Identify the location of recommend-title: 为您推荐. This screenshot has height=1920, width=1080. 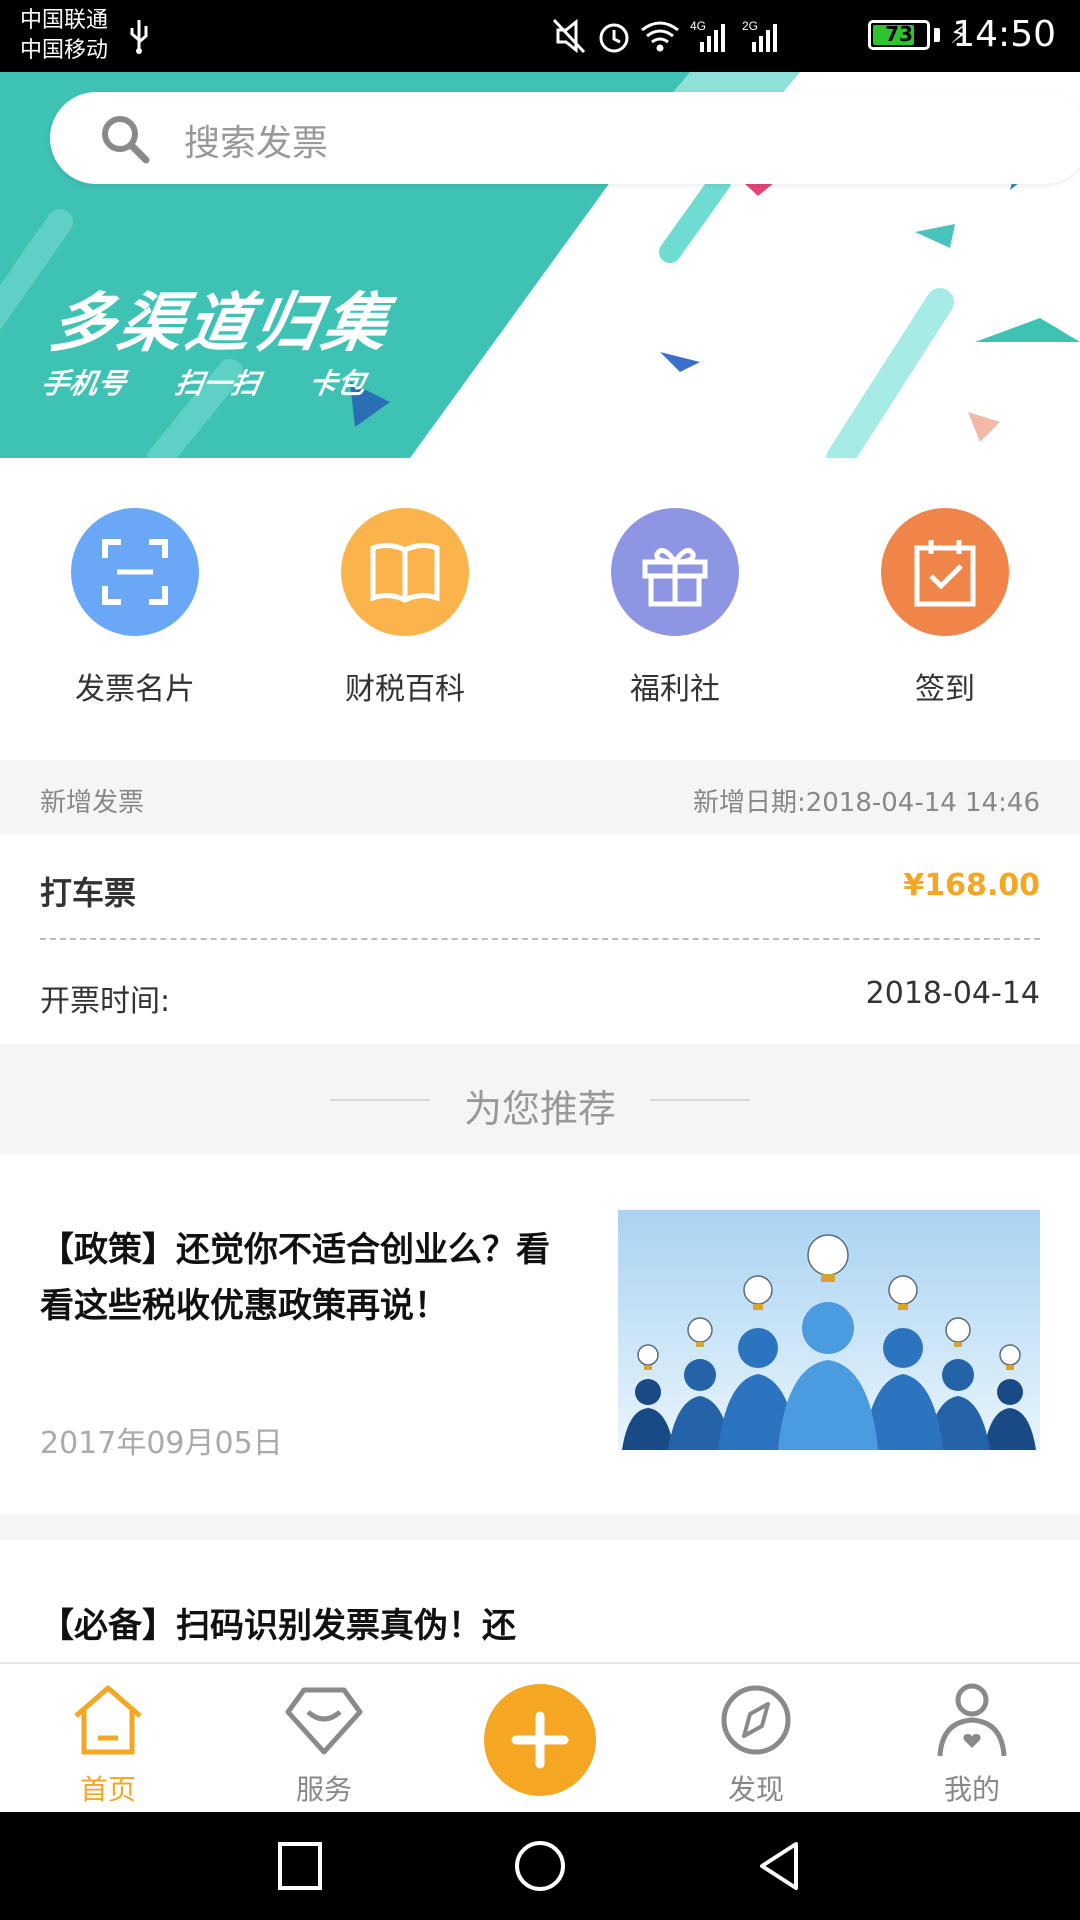
(539, 1109).